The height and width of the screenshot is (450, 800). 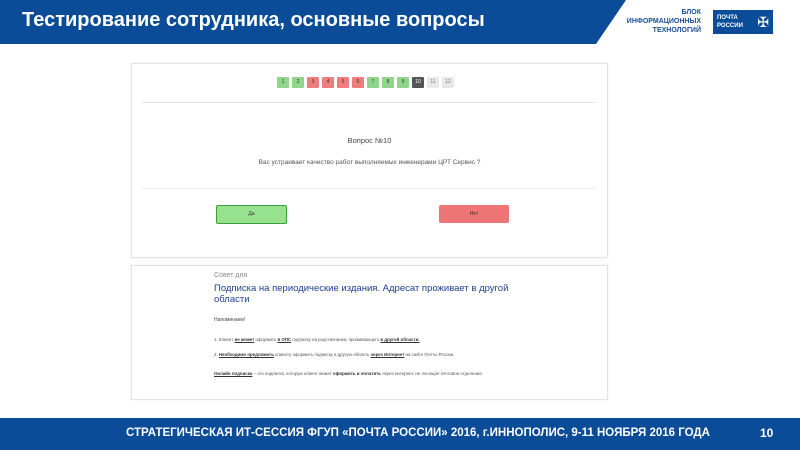 I want to click on slide-page-number: 10, so click(x=767, y=433).